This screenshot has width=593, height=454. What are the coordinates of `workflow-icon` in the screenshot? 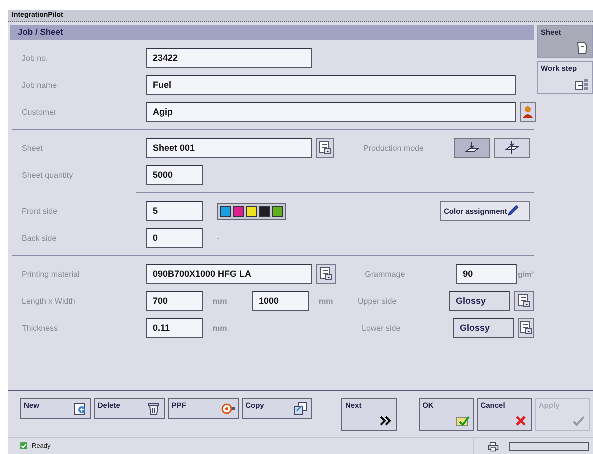 It's located at (582, 84).